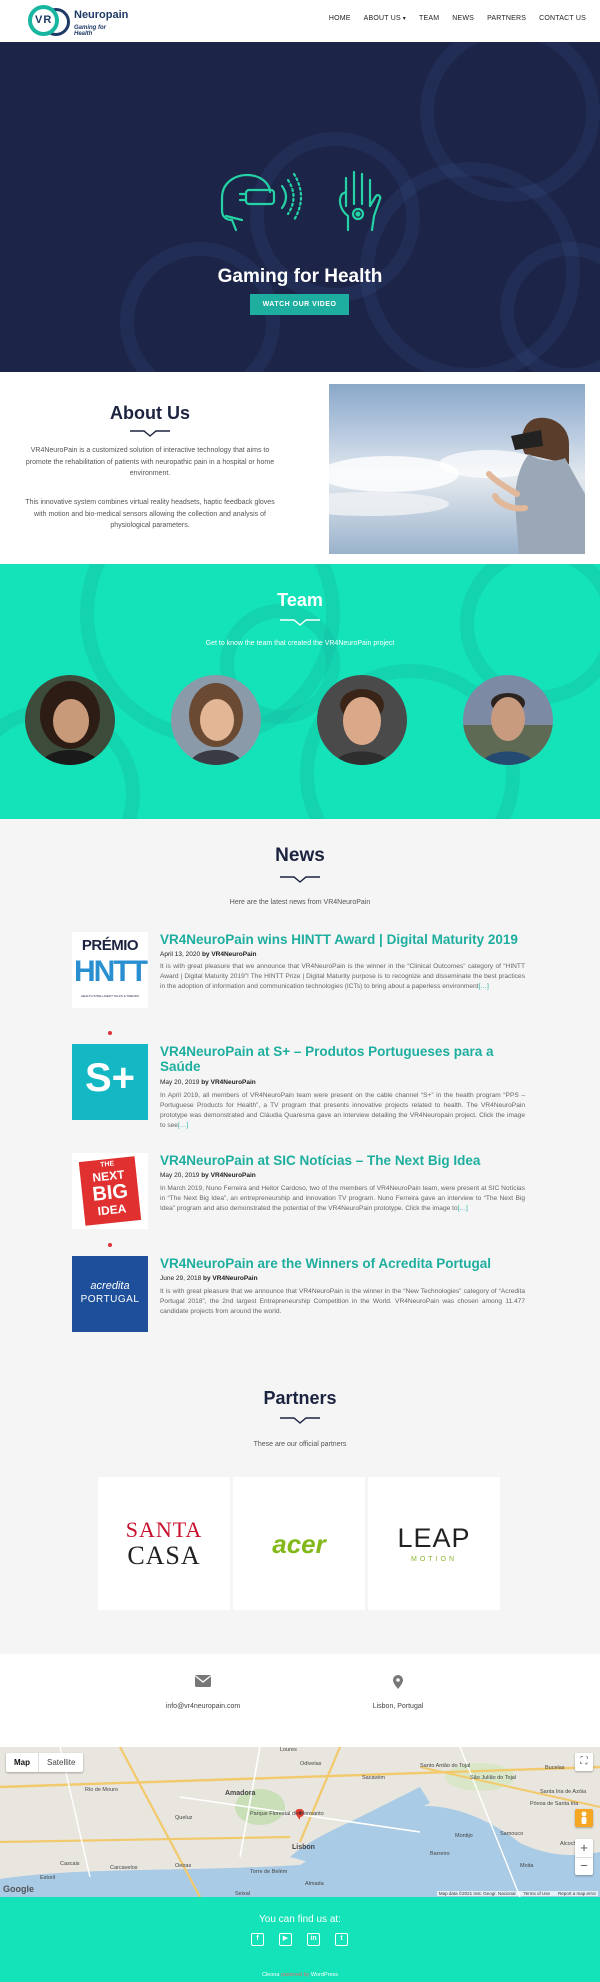 This screenshot has height=1982, width=600. I want to click on thumb-text: PRÉMIO, so click(110, 945).